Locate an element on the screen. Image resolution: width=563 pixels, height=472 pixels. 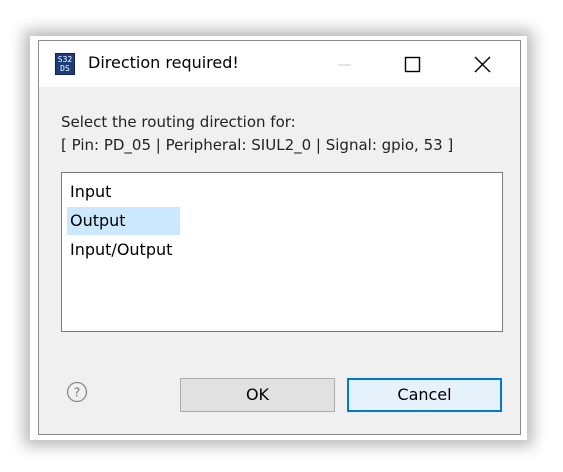
close-button is located at coordinates (482, 64).